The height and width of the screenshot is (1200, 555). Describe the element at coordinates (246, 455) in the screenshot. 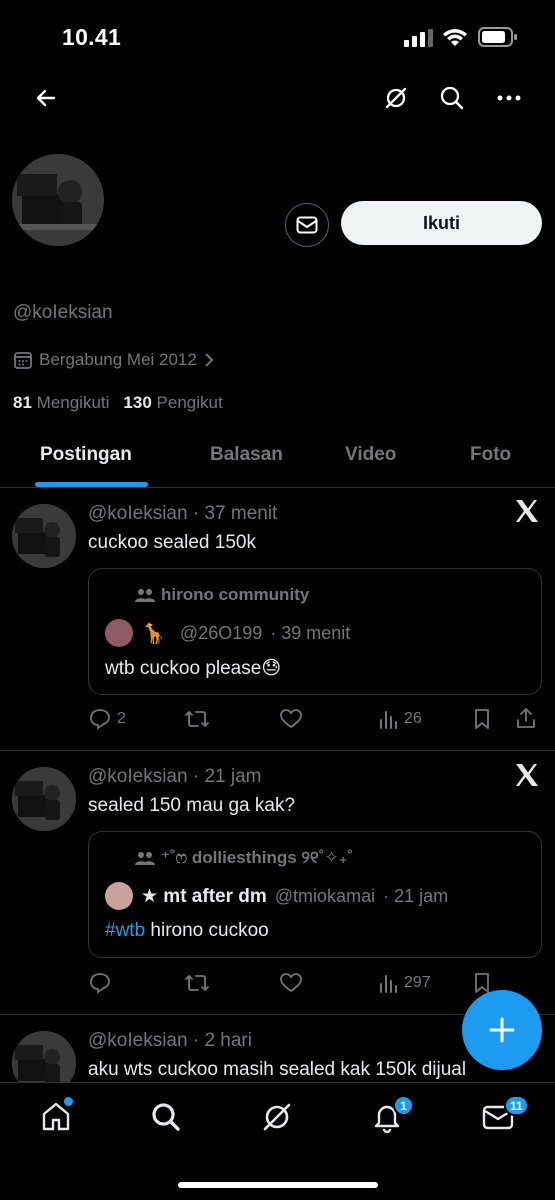

I see `tab-balasan: Balasan` at that location.